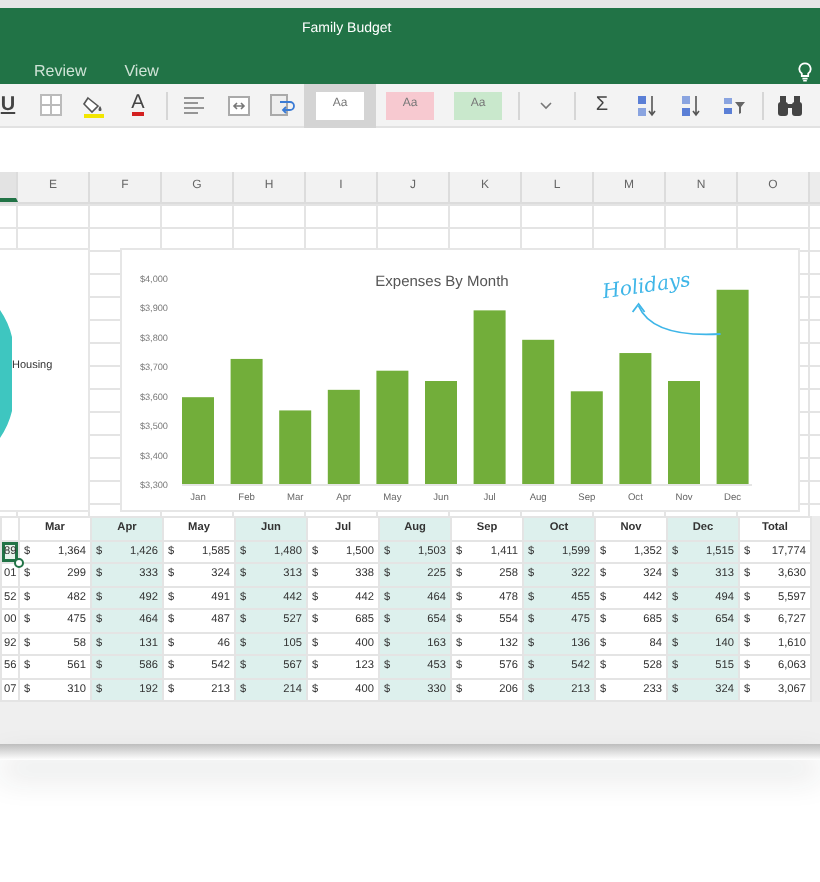 The width and height of the screenshot is (820, 882). I want to click on wrap-text-icon, so click(282, 105).